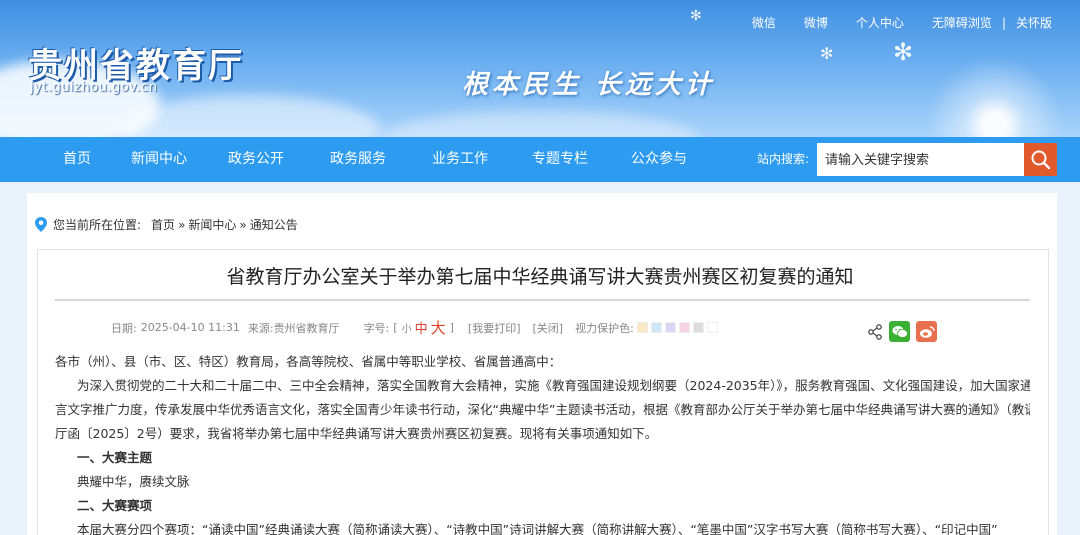 Image resolution: width=1080 pixels, height=535 pixels. I want to click on location-pin-icon, so click(41, 224).